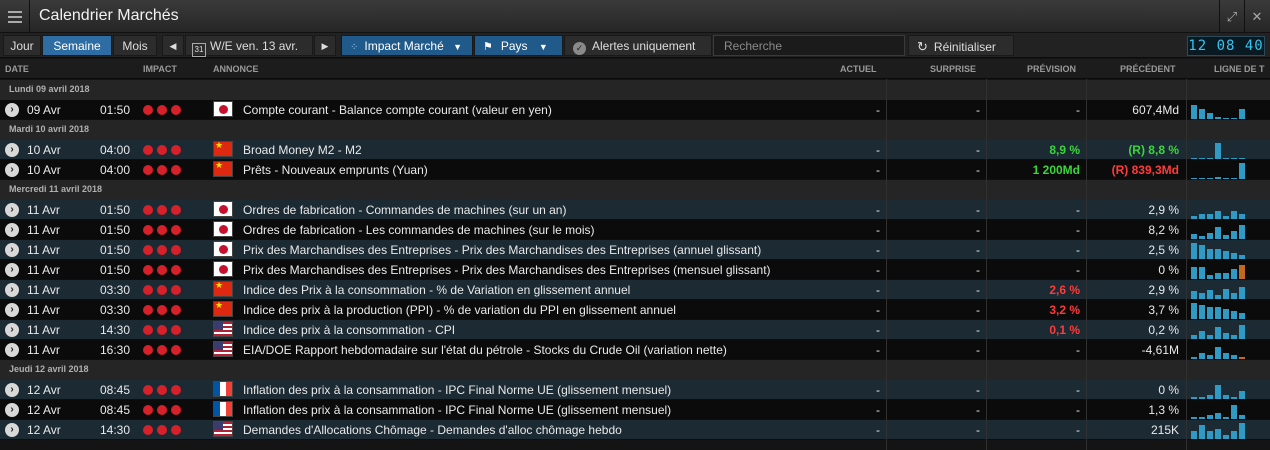  What do you see at coordinates (43, 310) in the screenshot?
I see `event-date: 11 Avr` at bounding box center [43, 310].